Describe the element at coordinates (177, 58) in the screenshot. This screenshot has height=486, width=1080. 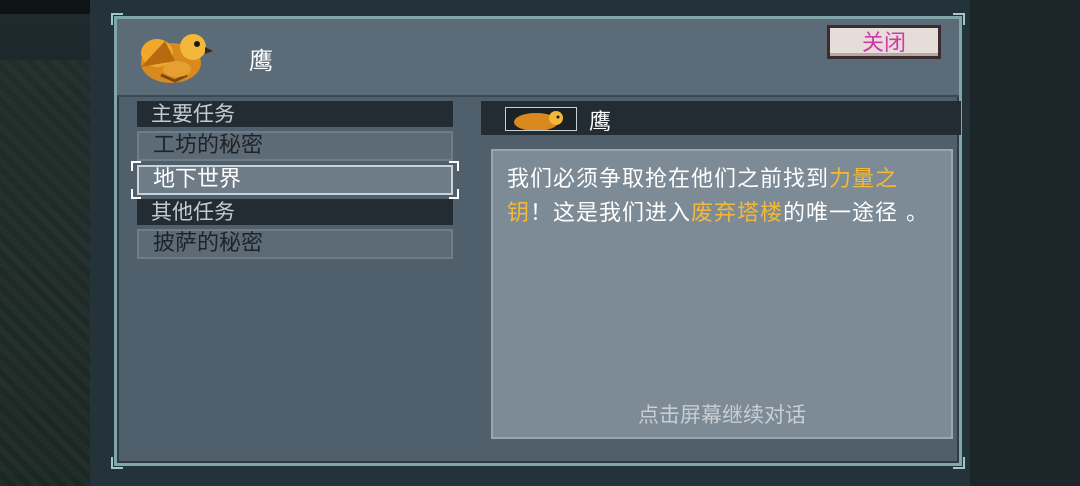
I see `eagle-portrait-icon` at that location.